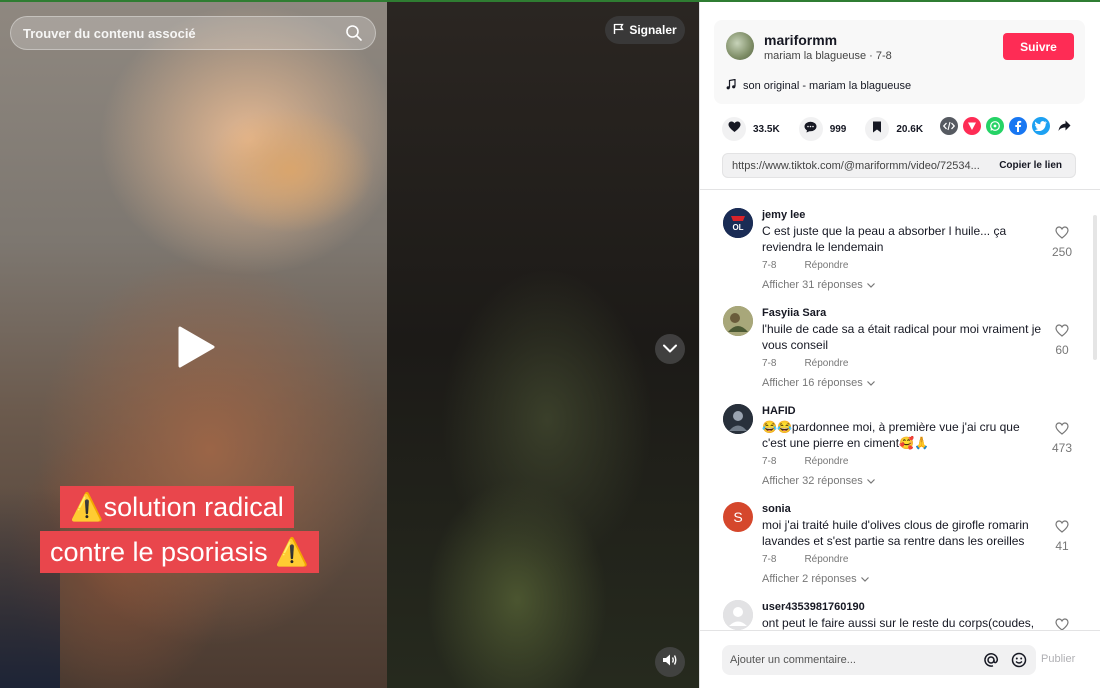 The height and width of the screenshot is (688, 1100). I want to click on comment-bubble-icon, so click(810, 129).